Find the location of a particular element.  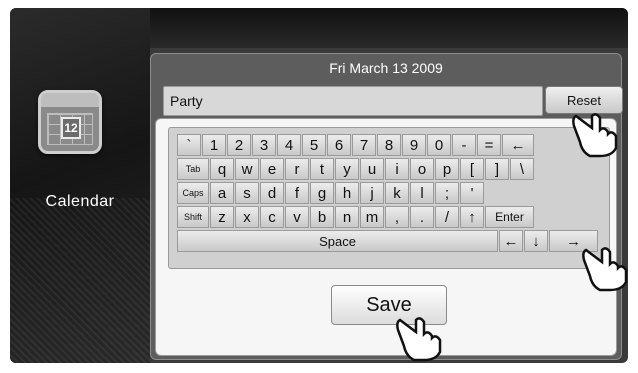

key-arrow-left: ← is located at coordinates (511, 241).